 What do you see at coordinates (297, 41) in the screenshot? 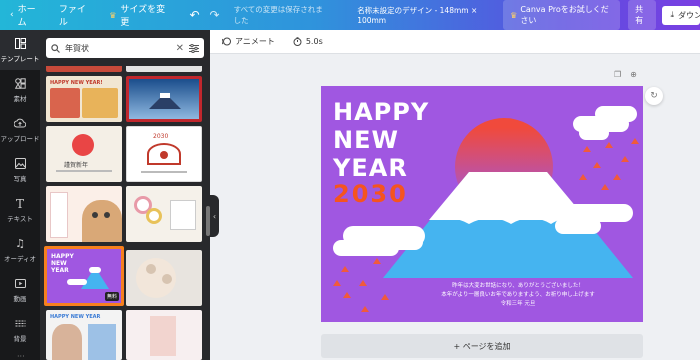
I see `timer-icon` at bounding box center [297, 41].